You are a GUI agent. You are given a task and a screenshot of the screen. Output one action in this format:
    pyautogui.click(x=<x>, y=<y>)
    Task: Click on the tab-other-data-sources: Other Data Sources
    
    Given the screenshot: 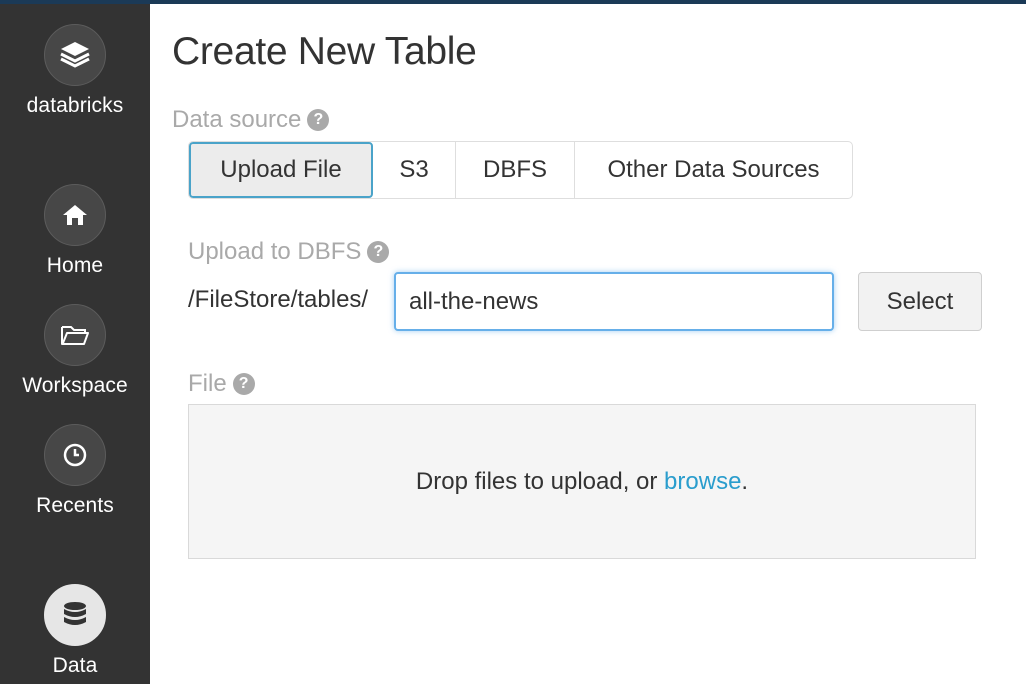 What is the action you would take?
    pyautogui.click(x=713, y=170)
    